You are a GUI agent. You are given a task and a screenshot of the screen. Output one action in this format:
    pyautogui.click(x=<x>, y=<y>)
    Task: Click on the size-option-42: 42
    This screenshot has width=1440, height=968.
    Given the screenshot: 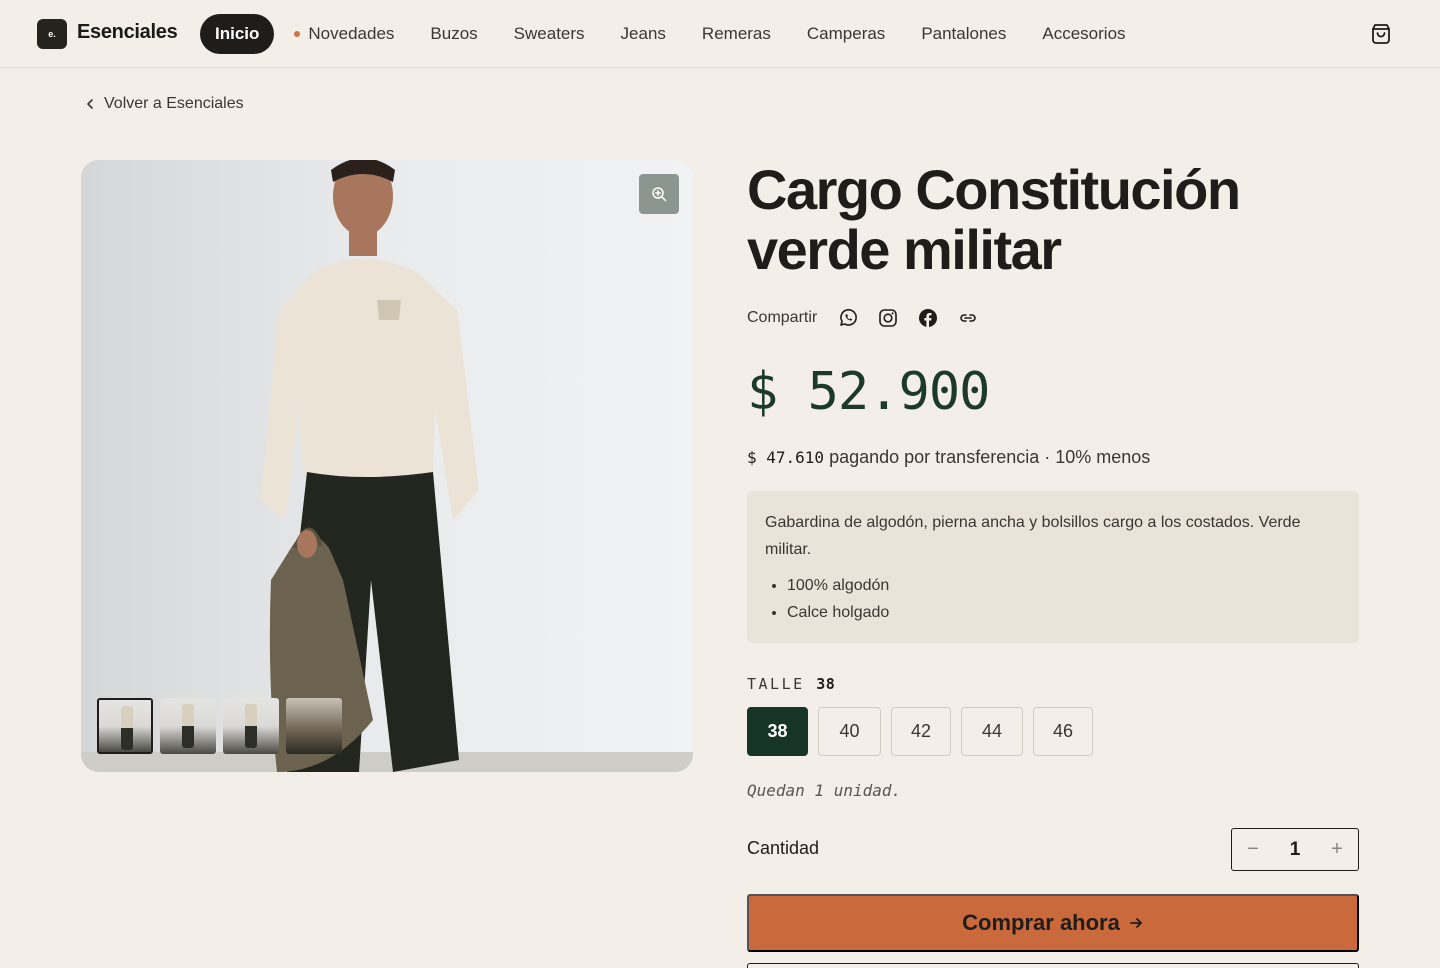 What is the action you would take?
    pyautogui.click(x=921, y=731)
    